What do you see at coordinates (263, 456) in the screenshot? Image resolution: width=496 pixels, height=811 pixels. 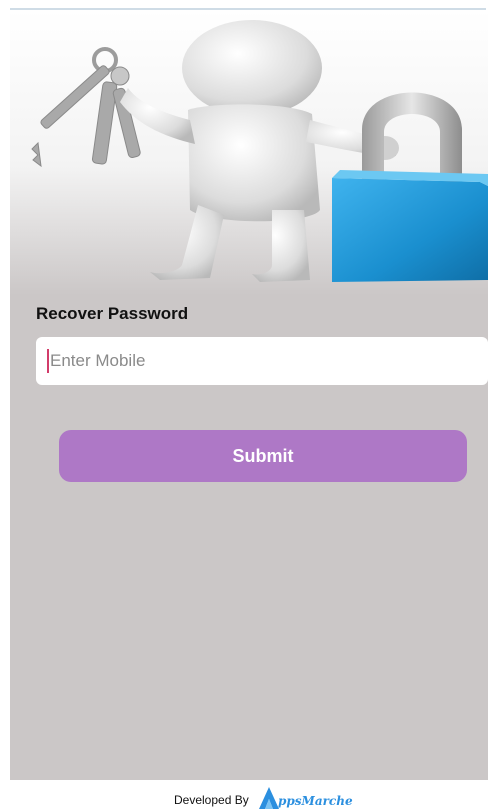 I see `submit-button: Submit` at bounding box center [263, 456].